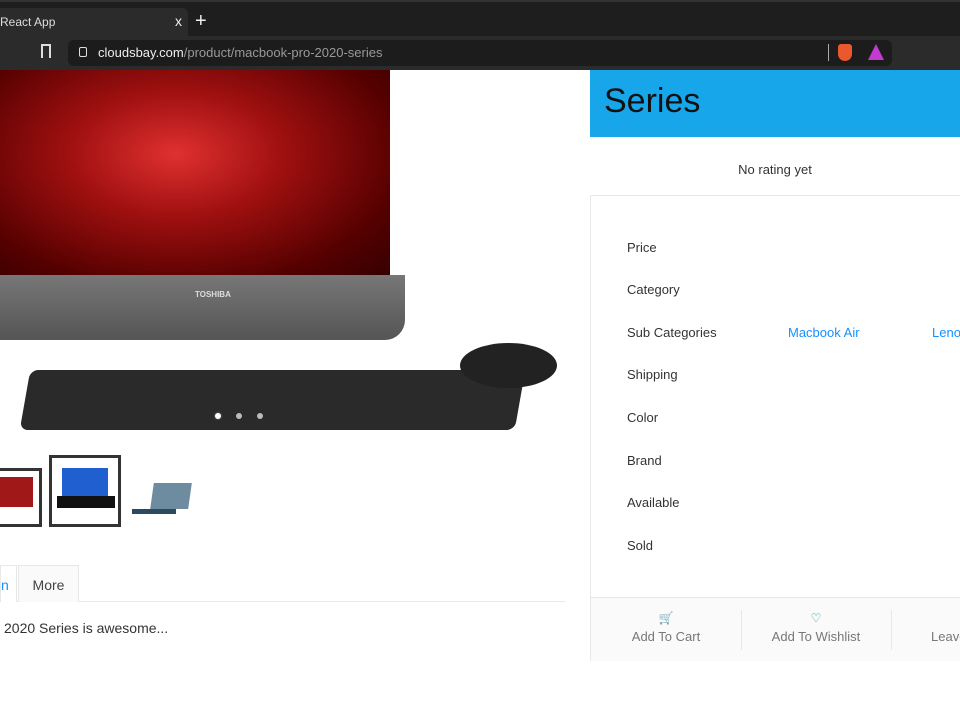 The image size is (960, 720). What do you see at coordinates (876, 52) in the screenshot?
I see `brave-rewards-icon` at bounding box center [876, 52].